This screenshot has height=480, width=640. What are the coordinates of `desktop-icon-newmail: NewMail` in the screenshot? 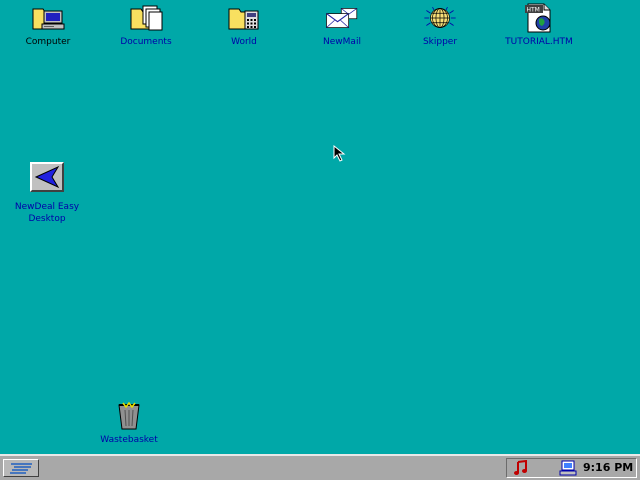 It's located at (342, 25).